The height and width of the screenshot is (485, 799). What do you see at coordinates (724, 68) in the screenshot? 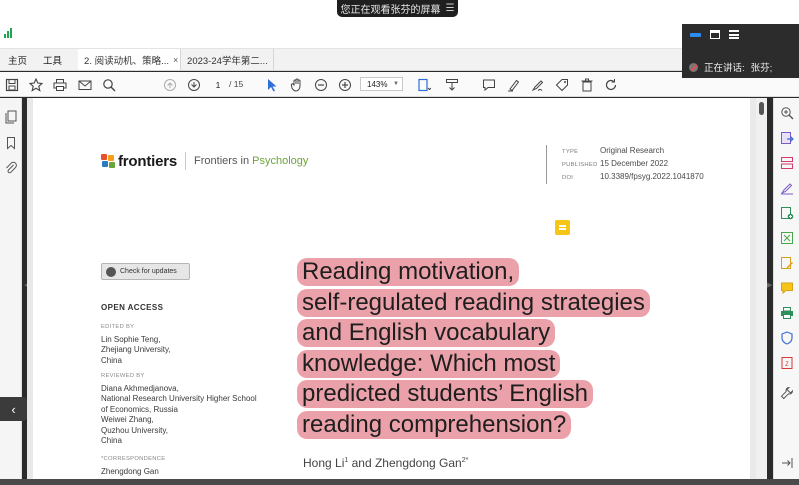
I see `speaking-label: 正在讲话:` at bounding box center [724, 68].